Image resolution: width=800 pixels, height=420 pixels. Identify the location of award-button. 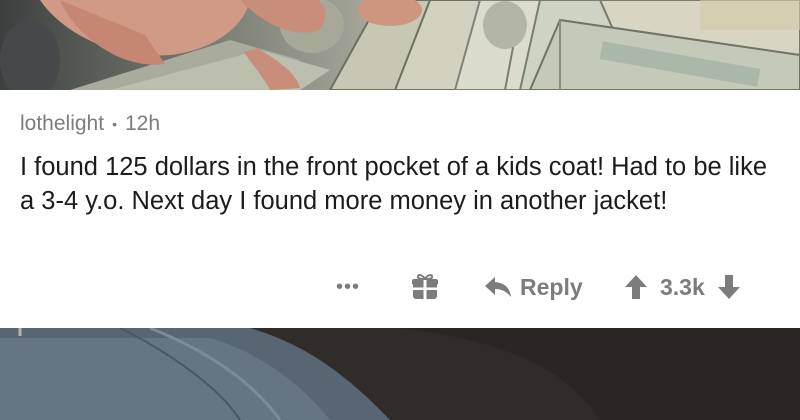
(425, 287).